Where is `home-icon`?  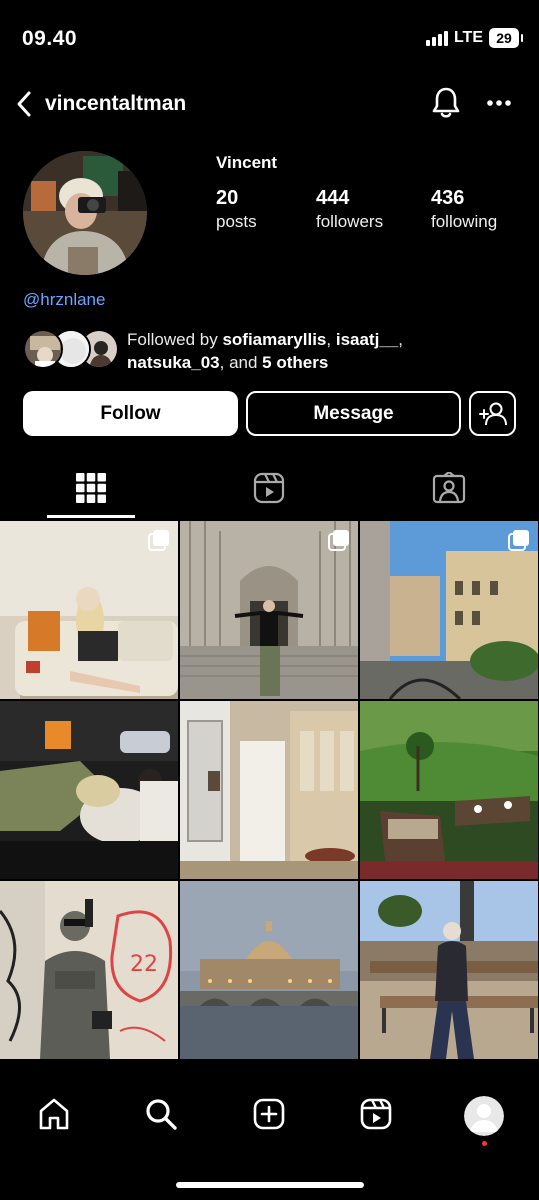 home-icon is located at coordinates (54, 1114).